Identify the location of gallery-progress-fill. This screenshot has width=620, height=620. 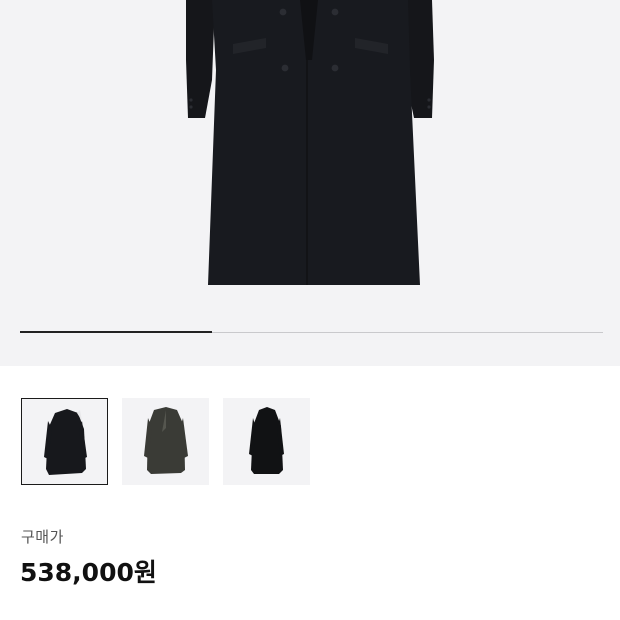
(116, 332).